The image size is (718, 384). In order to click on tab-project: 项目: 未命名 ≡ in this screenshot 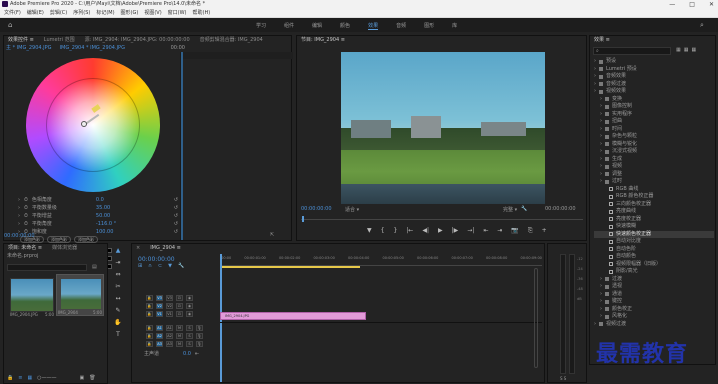, I will do `click(25, 248)`.